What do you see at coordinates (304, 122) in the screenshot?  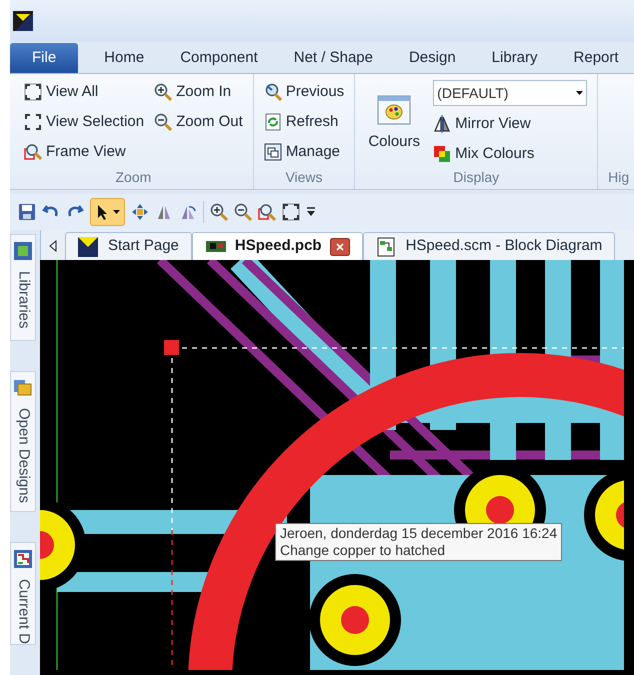 I see `ribbon-button: Refresh` at bounding box center [304, 122].